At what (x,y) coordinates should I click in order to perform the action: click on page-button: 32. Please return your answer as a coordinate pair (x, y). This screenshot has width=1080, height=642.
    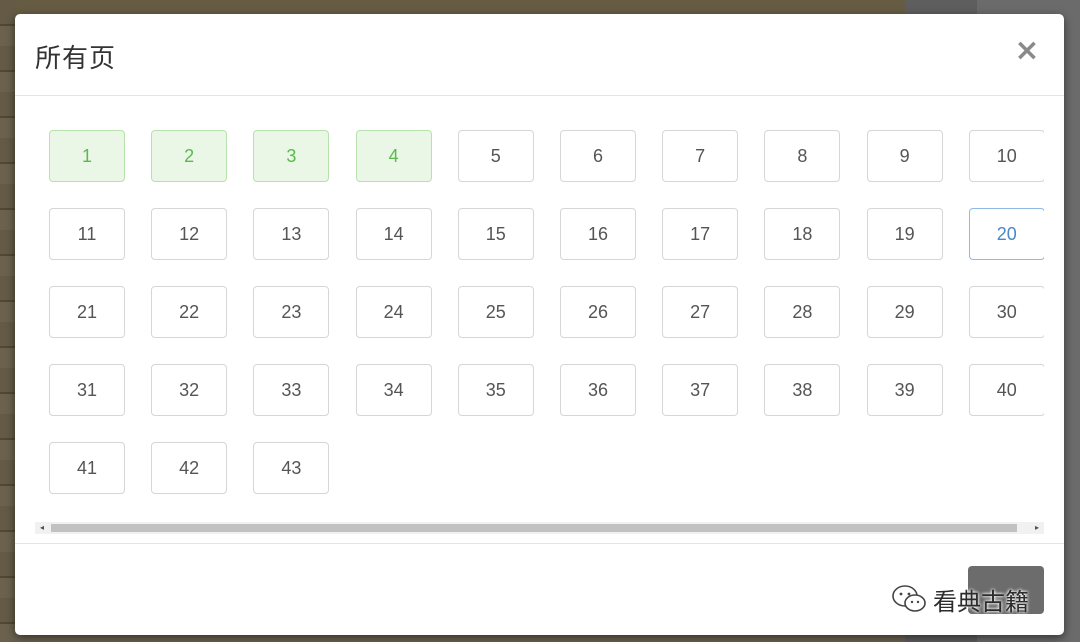
    Looking at the image, I should click on (189, 390).